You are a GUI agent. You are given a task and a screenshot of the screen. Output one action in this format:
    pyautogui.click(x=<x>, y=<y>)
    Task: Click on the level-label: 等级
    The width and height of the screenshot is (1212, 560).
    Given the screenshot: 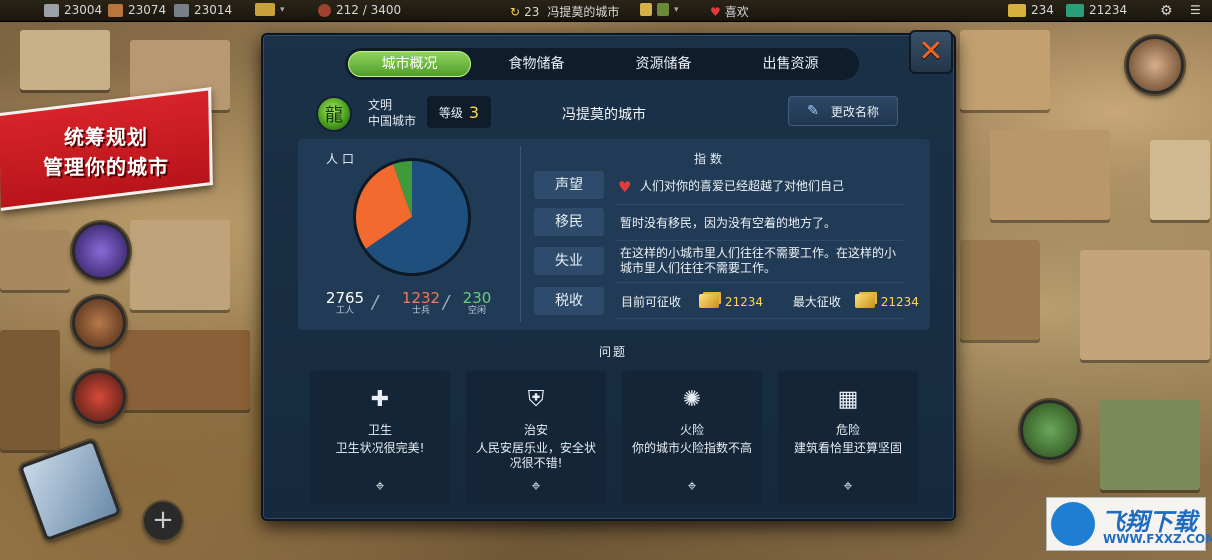 What is the action you would take?
    pyautogui.click(x=450, y=112)
    